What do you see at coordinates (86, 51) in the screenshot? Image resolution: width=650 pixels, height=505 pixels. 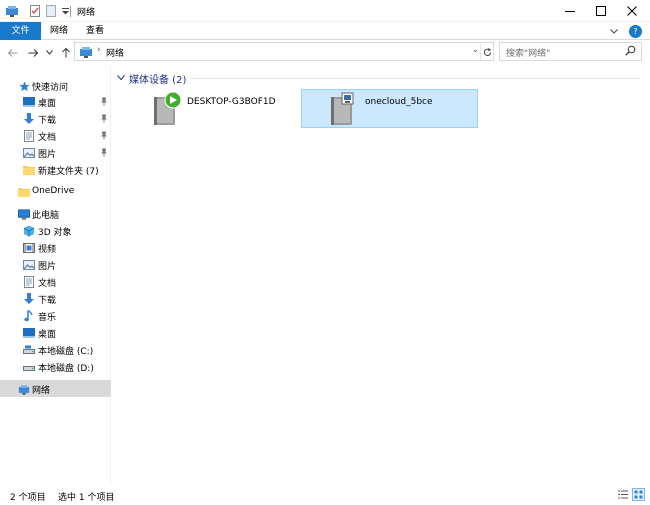 I see `network-location-icon` at bounding box center [86, 51].